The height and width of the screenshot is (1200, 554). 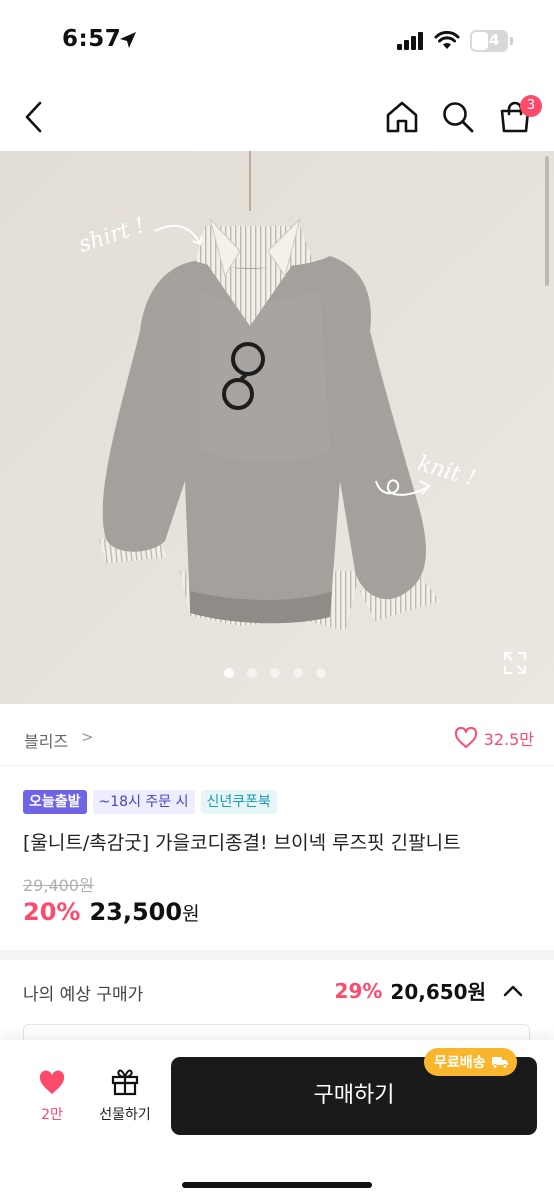 I want to click on wifi-icon, so click(x=447, y=39).